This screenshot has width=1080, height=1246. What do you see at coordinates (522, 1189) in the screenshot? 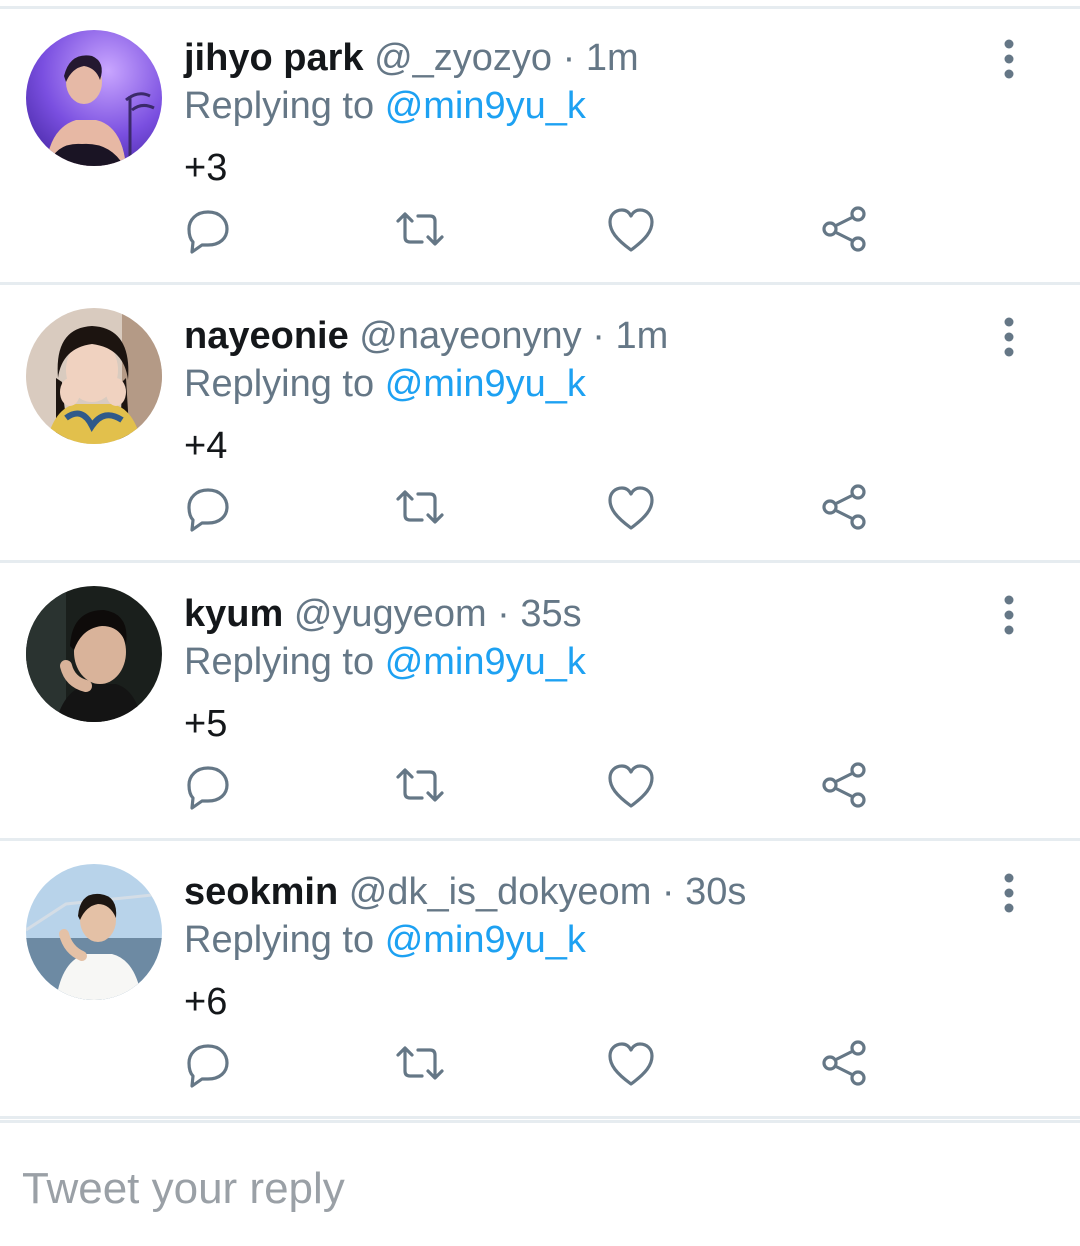
I see `reply-input` at bounding box center [522, 1189].